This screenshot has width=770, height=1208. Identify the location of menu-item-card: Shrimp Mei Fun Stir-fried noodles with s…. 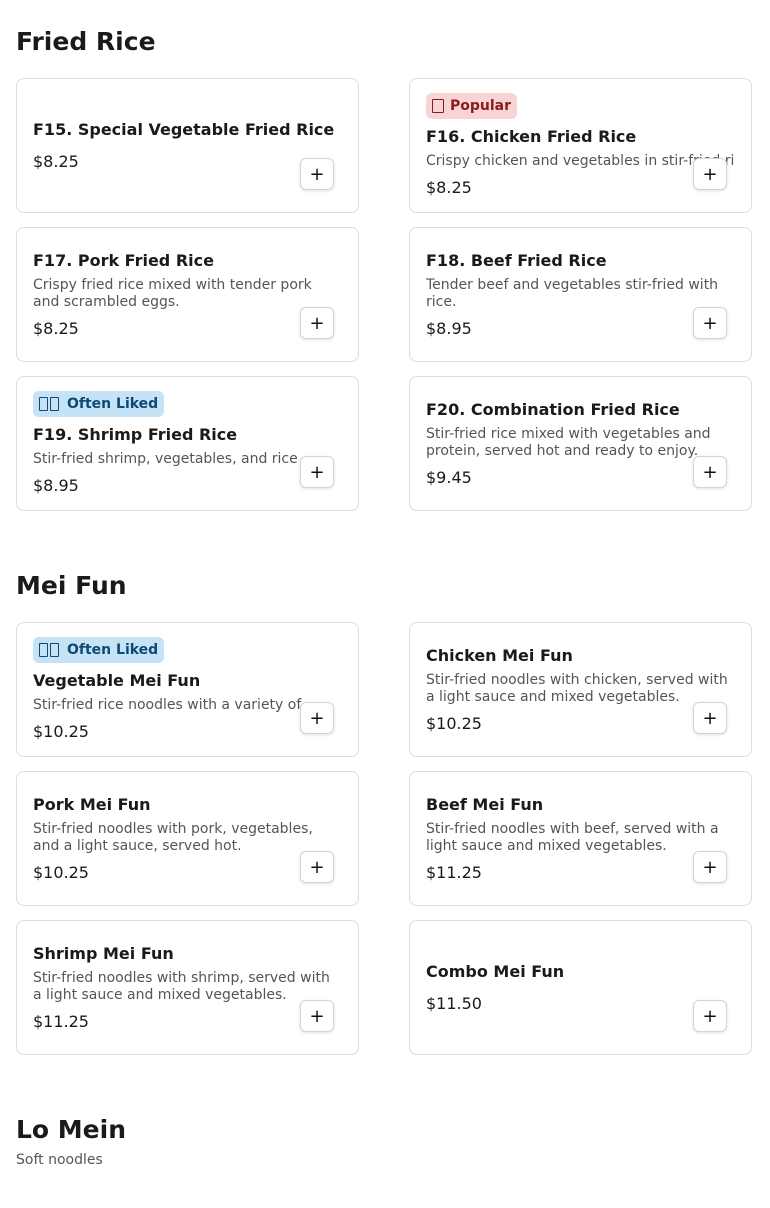
(187, 987).